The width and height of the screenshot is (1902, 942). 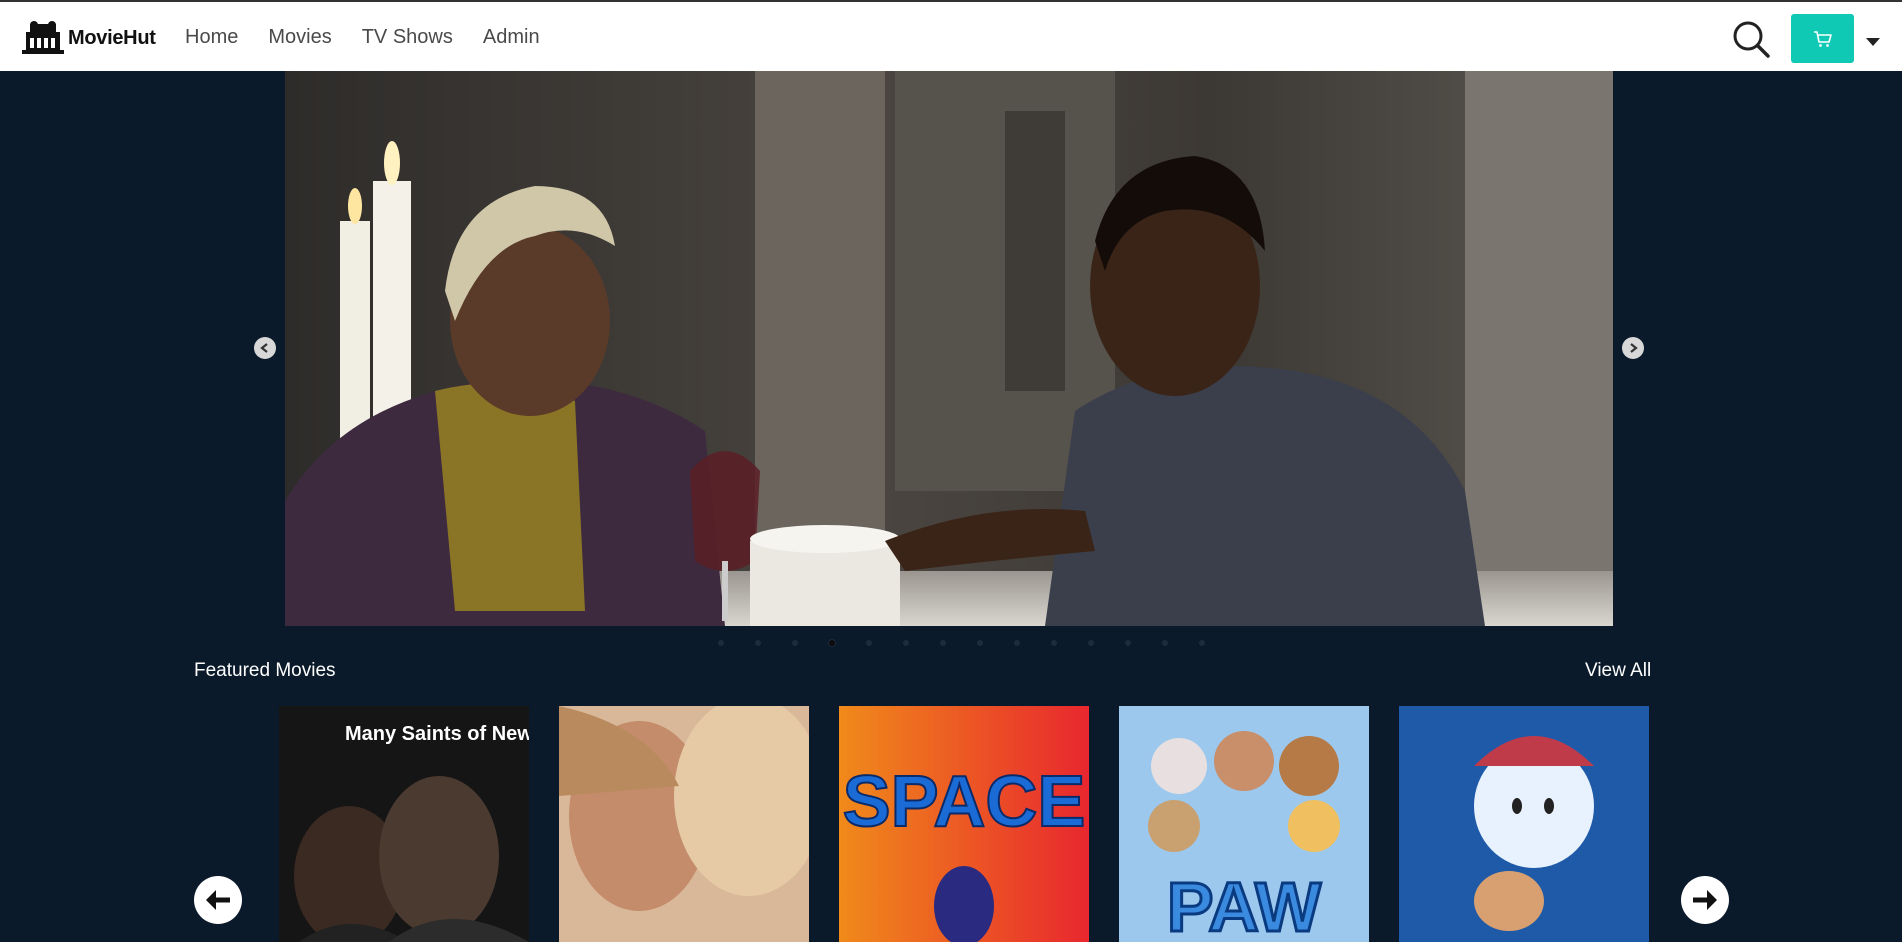 I want to click on movie-poster: Many Saints of Newark, so click(x=404, y=824).